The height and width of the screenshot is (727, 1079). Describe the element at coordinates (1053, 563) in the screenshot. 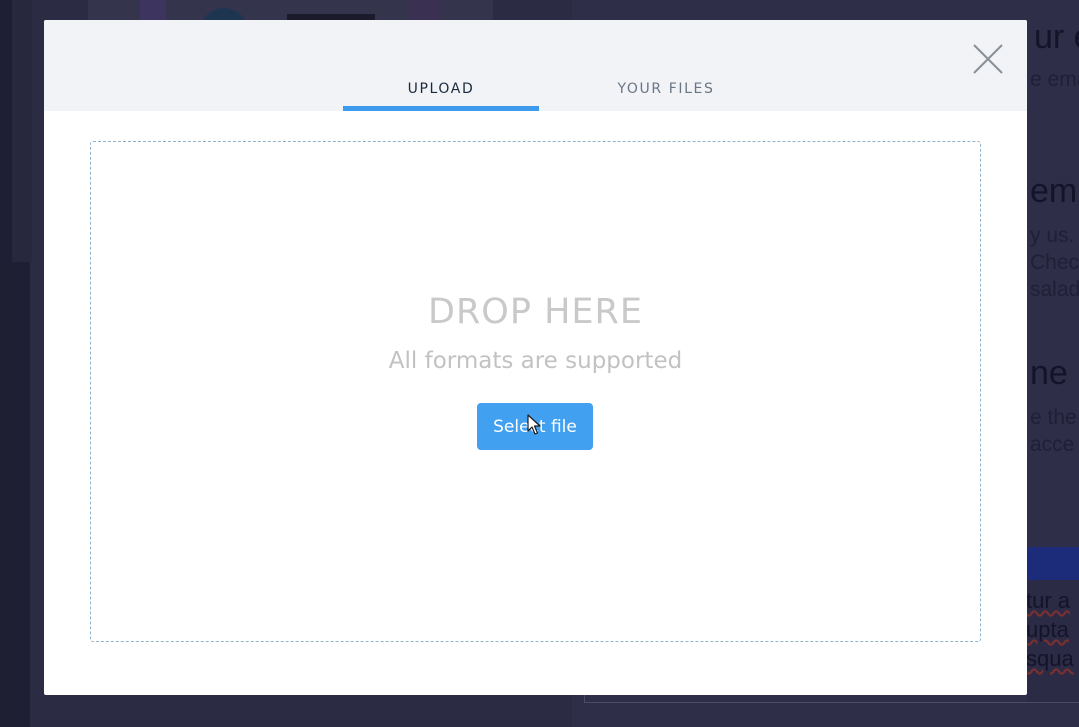

I see `bg-blue-button` at that location.